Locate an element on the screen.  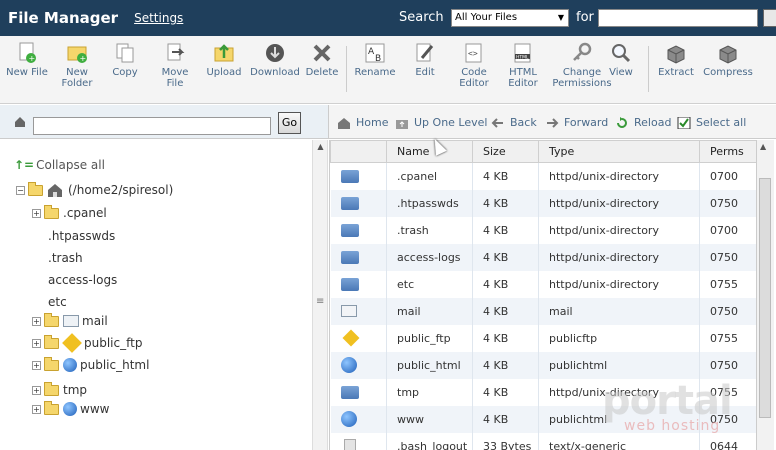
table-row: access-logs 4 KB httpd/unix-directory 0750 is located at coordinates (543, 257).